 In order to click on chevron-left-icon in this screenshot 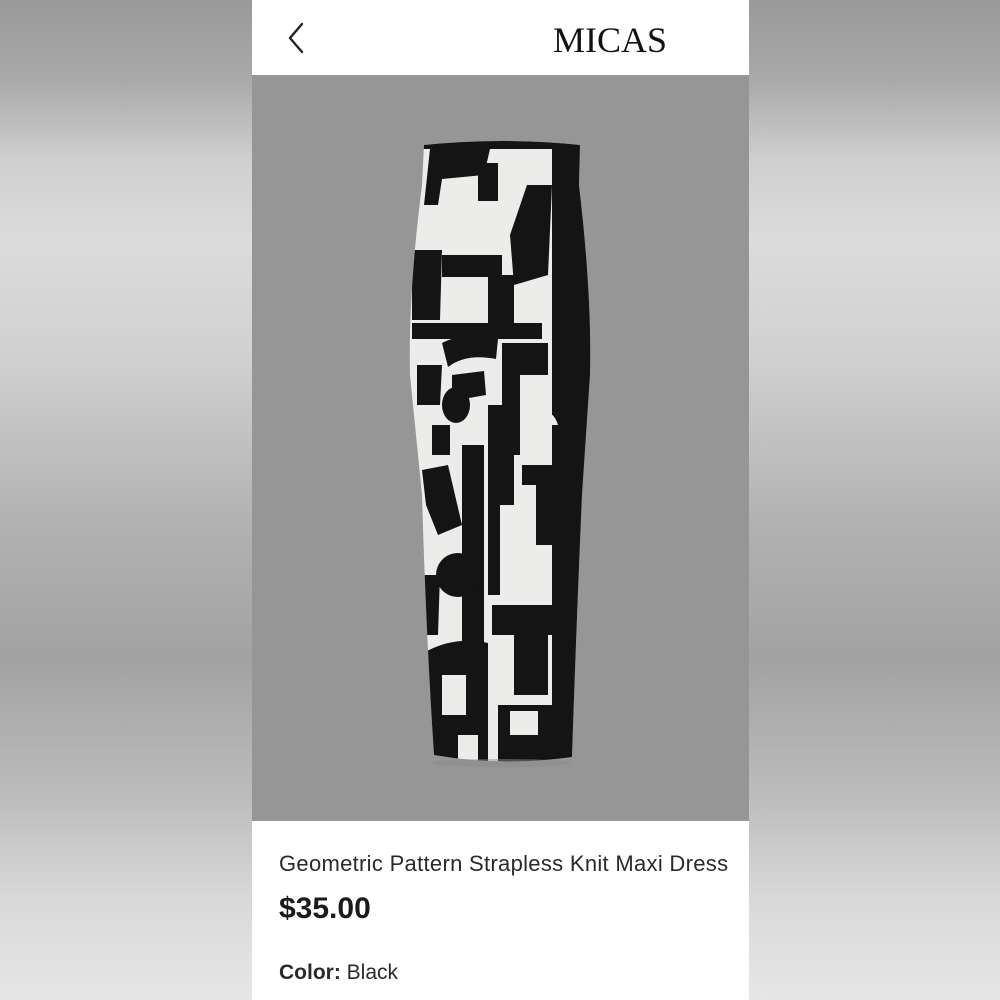, I will do `click(296, 38)`.